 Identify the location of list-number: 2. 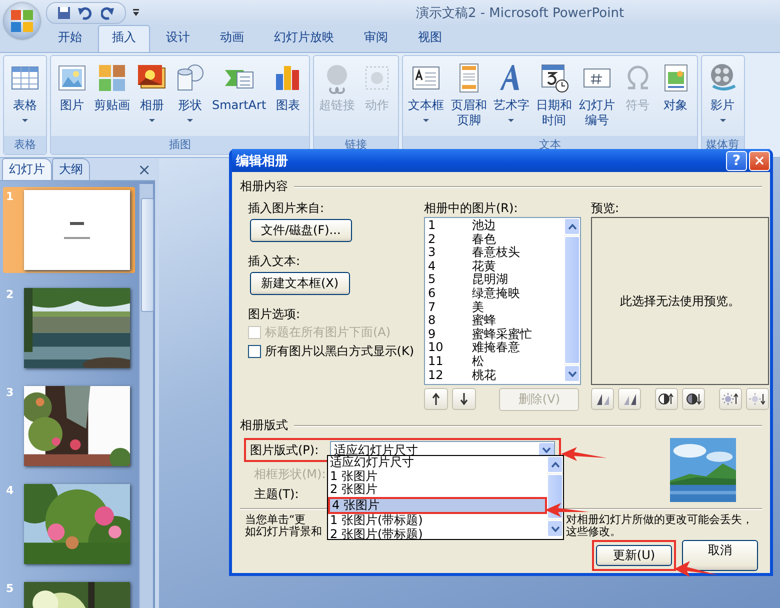
(432, 239).